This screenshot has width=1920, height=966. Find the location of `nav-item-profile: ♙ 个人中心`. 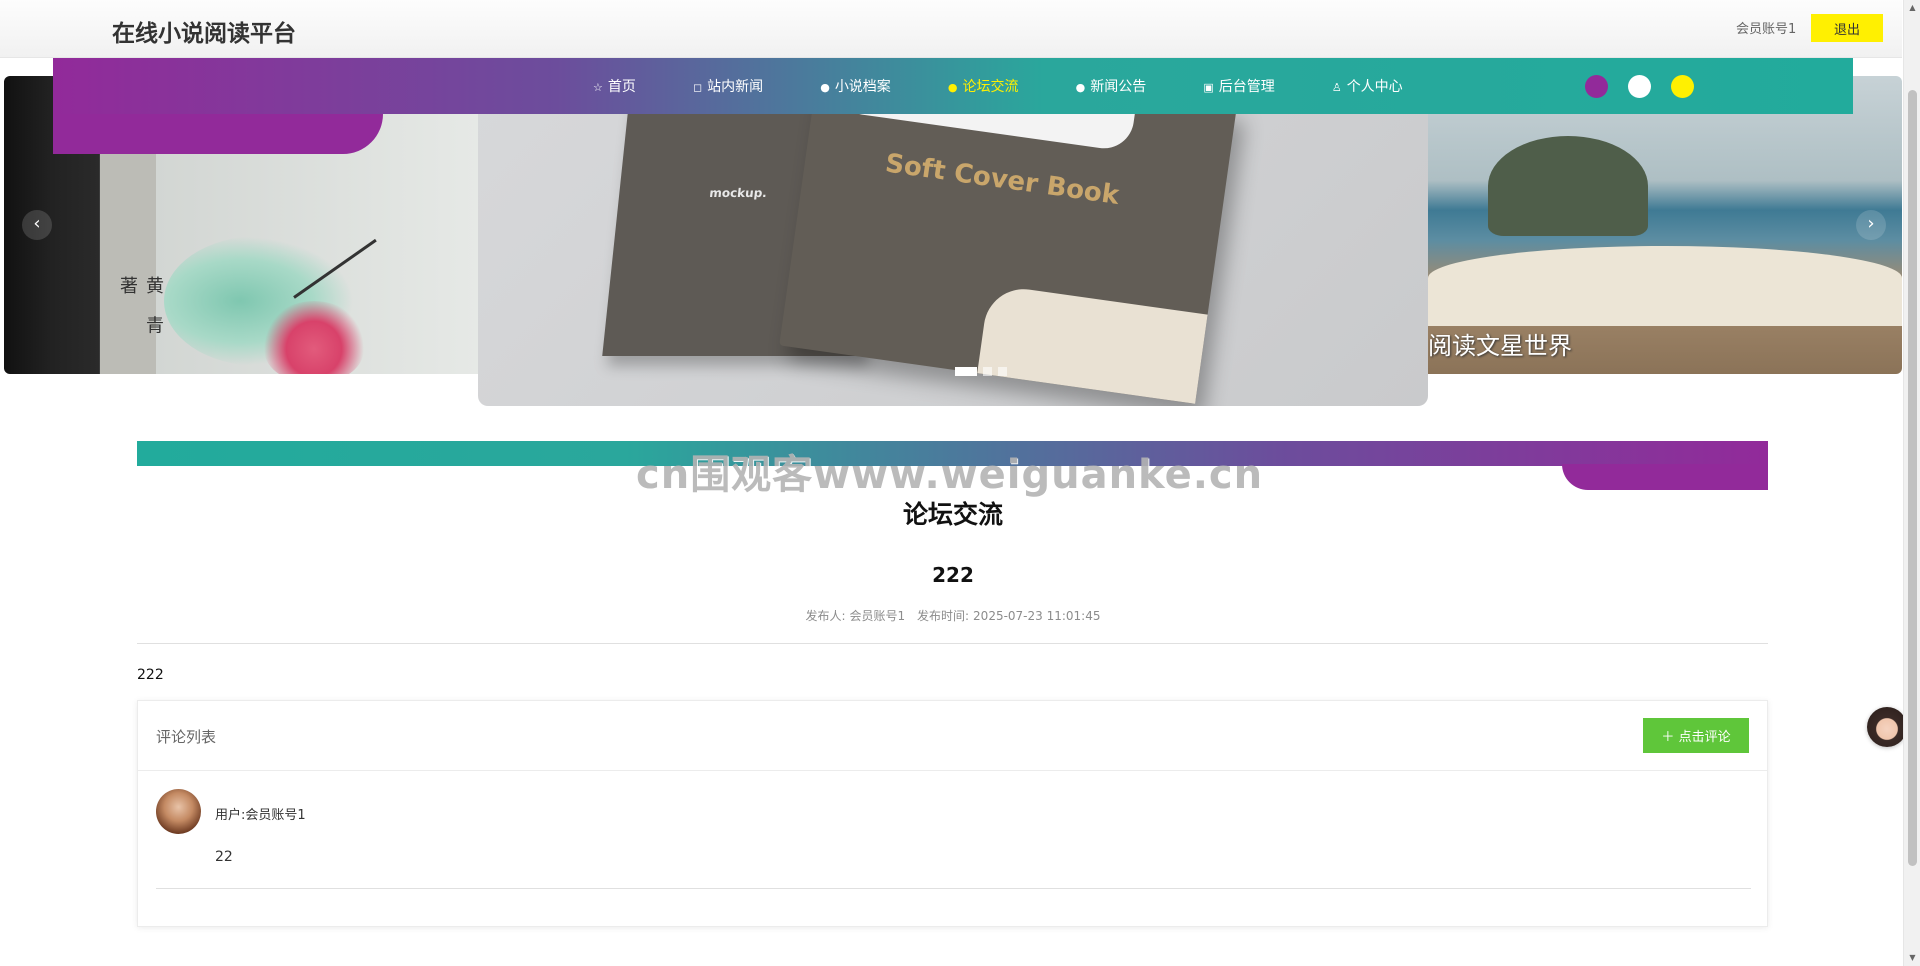

nav-item-profile: ♙ 个人中心 is located at coordinates (1367, 86).